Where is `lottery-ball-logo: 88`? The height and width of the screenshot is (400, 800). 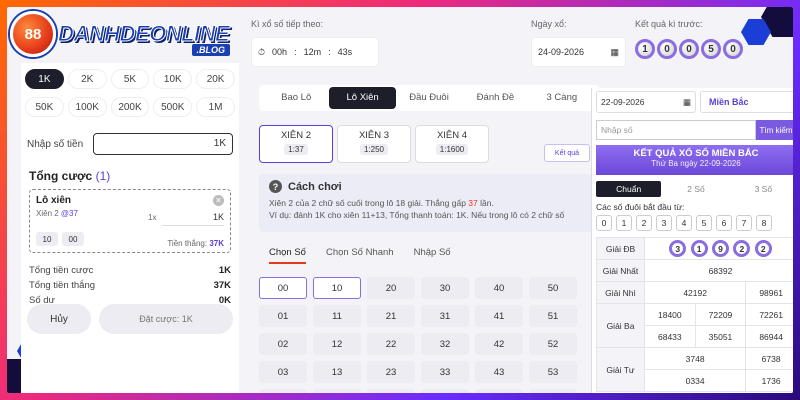
lottery-ball-logo: 88 is located at coordinates (33, 34).